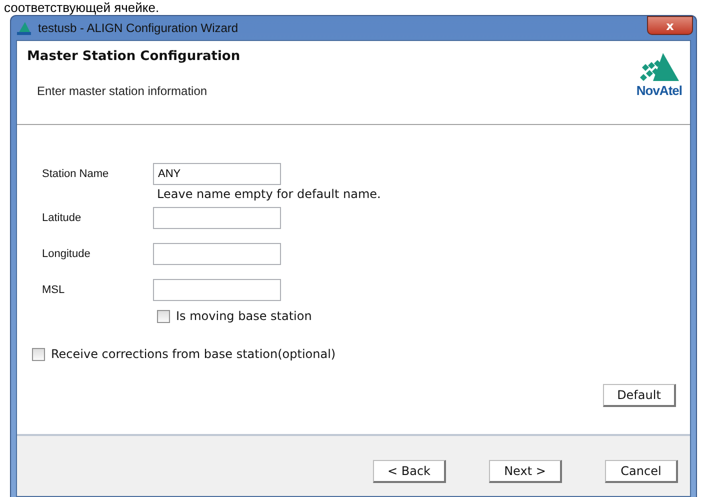  What do you see at coordinates (67, 254) in the screenshot?
I see `field-label: Longitude` at bounding box center [67, 254].